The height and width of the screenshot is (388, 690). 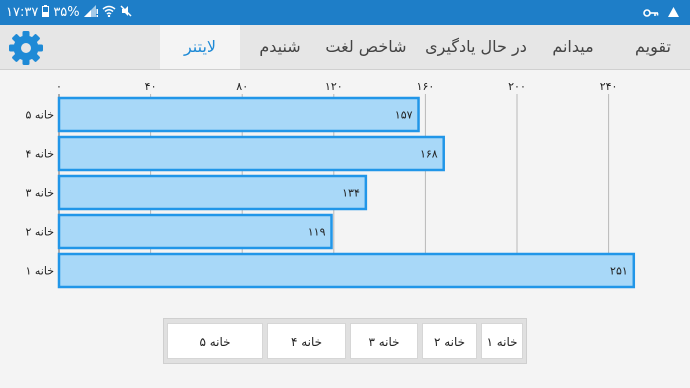 What do you see at coordinates (429, 154) in the screenshot?
I see `bar-value-label: ۱۶۸` at bounding box center [429, 154].